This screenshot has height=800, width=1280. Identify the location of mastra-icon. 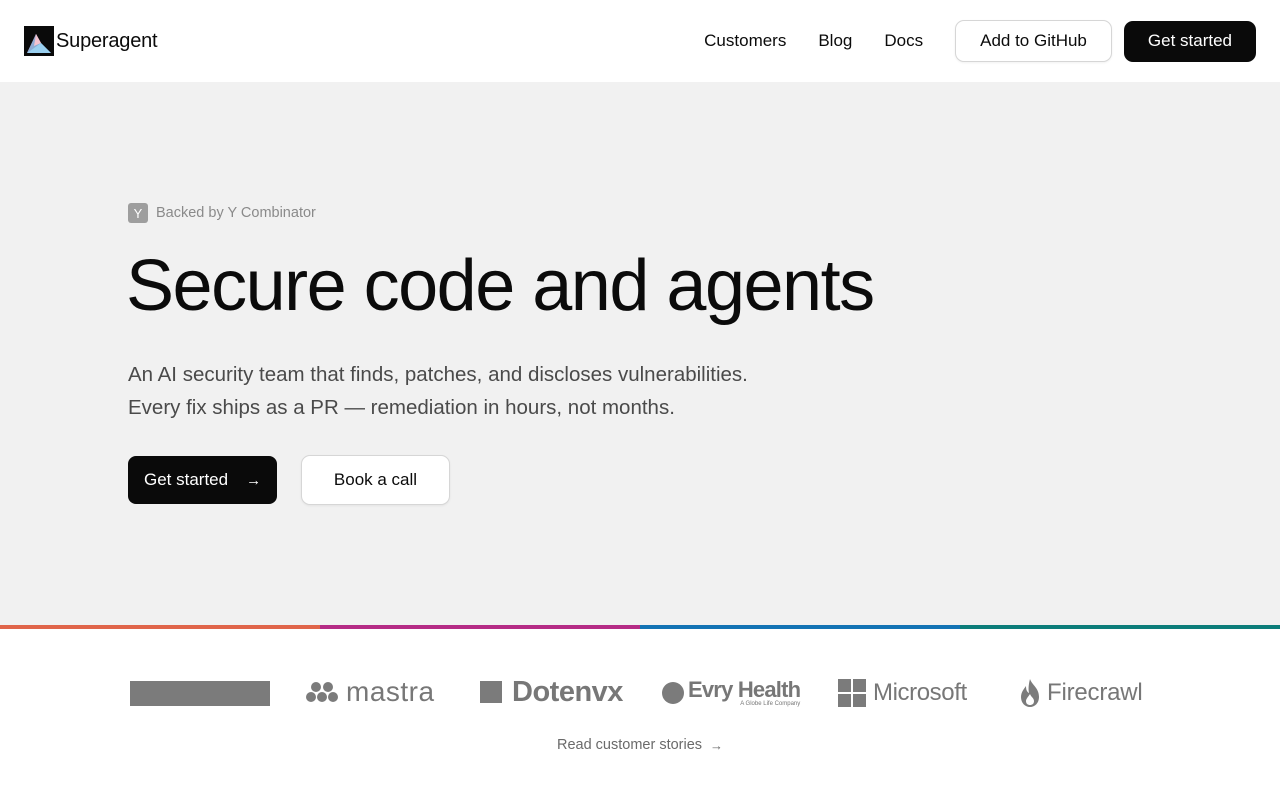
(322, 692).